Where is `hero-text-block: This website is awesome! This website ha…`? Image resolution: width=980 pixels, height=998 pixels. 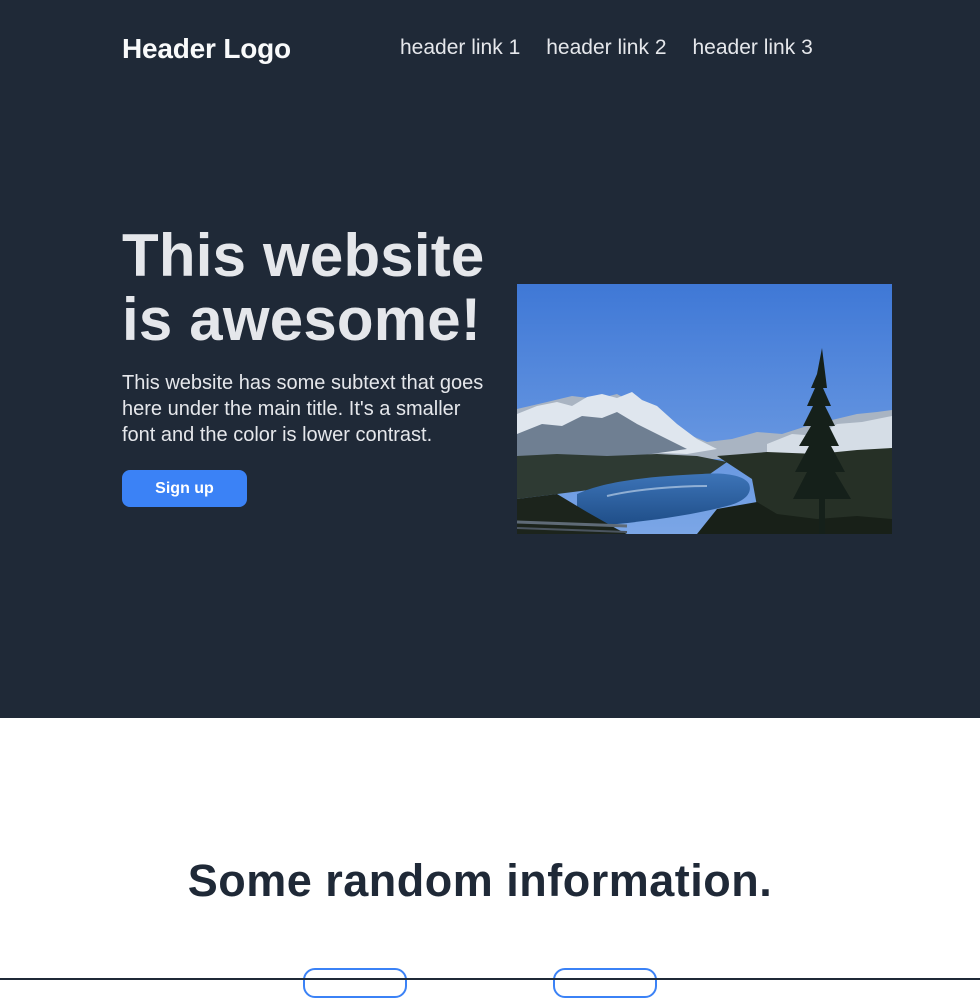
hero-text-block: This website is awesome! This website ha… is located at coordinates (312, 365).